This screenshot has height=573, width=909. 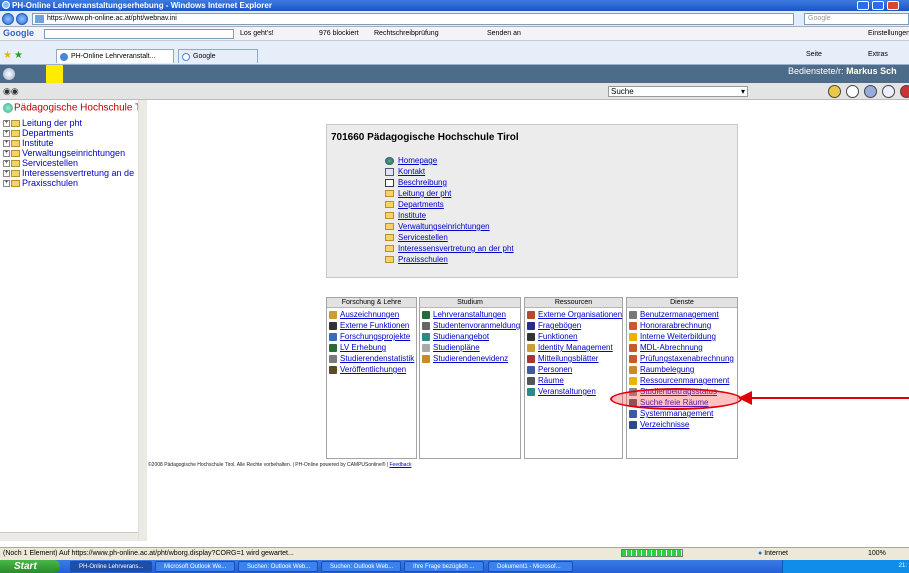 I want to click on tree-item: + Verwaltungseinrichtungen, so click(x=64, y=153).